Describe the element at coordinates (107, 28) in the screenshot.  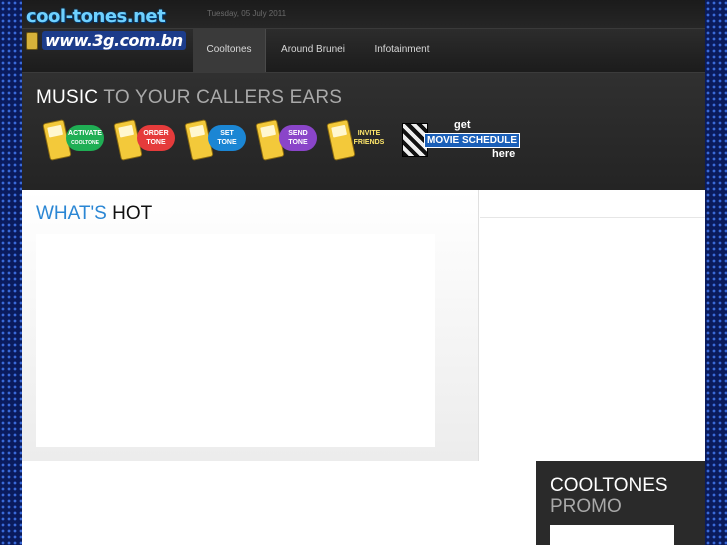
I see `site-logo: cool-tones.net www.3g.com.bn` at that location.